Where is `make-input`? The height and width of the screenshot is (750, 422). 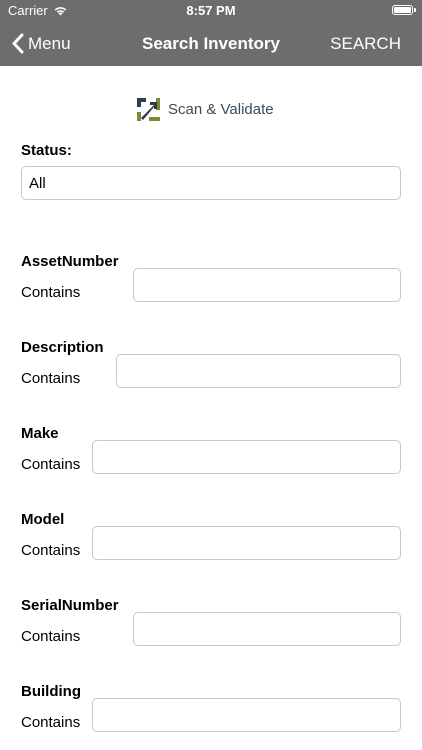
make-input is located at coordinates (246, 457).